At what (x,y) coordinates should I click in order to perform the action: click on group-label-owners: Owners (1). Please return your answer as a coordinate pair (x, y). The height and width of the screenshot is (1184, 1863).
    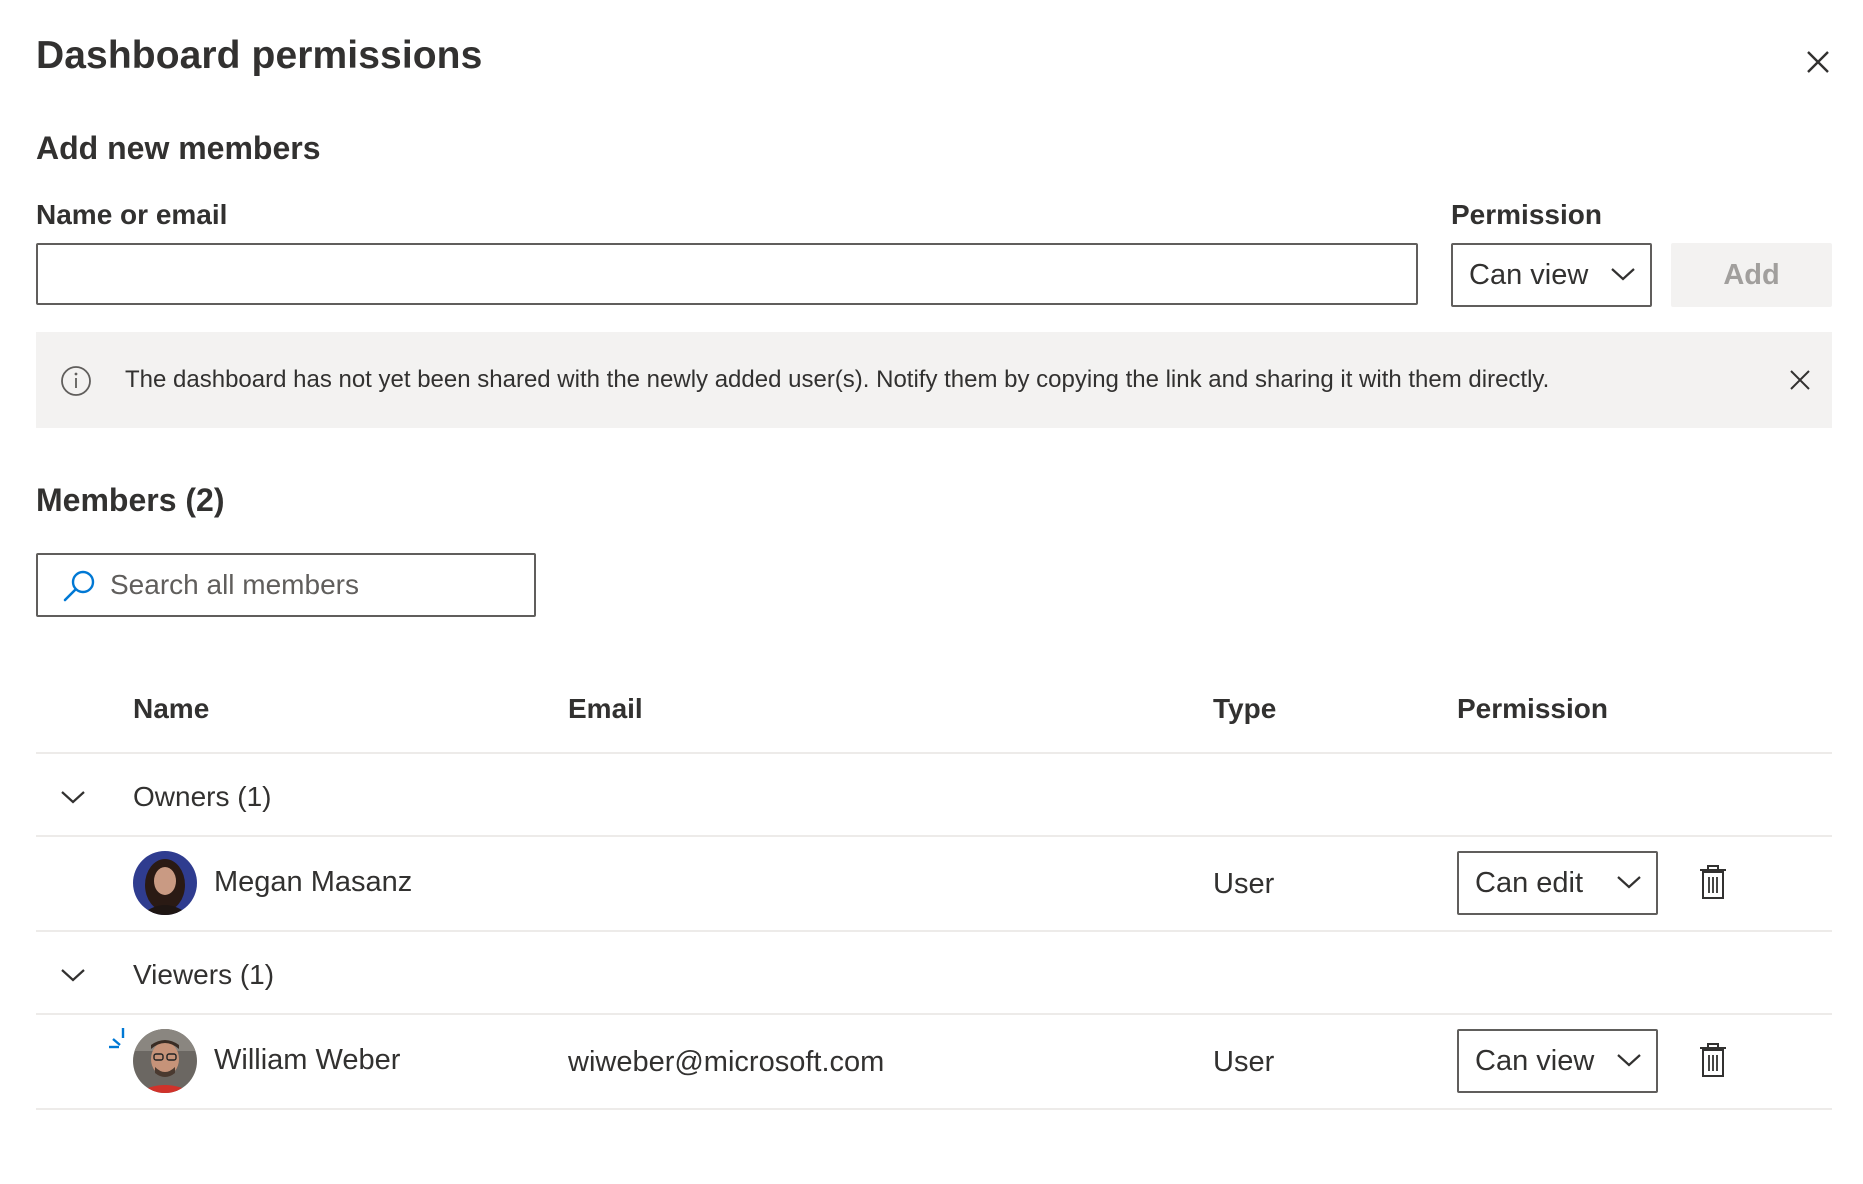
    Looking at the image, I should click on (202, 796).